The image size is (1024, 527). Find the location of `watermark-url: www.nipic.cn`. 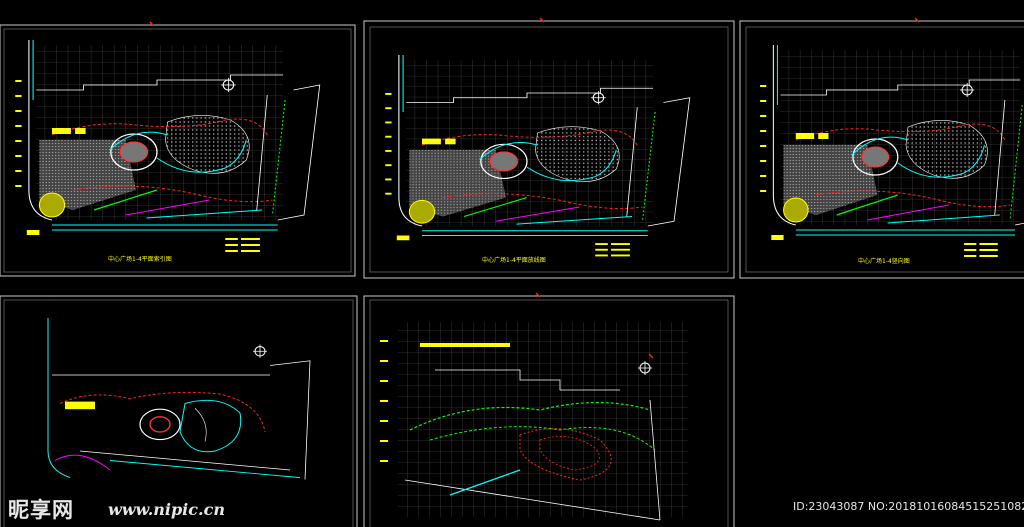

watermark-url: www.nipic.cn is located at coordinates (166, 509).